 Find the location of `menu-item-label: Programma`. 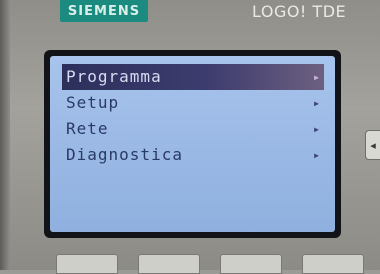

menu-item-label: Programma is located at coordinates (114, 76).